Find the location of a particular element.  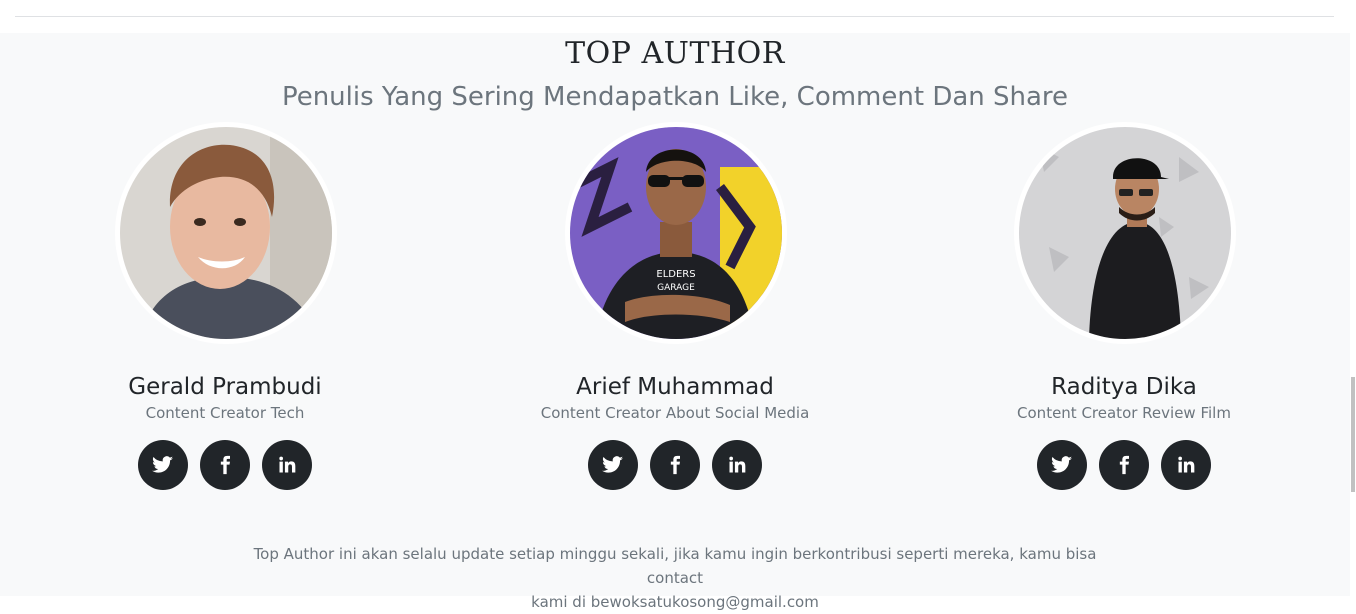

top-strip is located at coordinates (675, 16).